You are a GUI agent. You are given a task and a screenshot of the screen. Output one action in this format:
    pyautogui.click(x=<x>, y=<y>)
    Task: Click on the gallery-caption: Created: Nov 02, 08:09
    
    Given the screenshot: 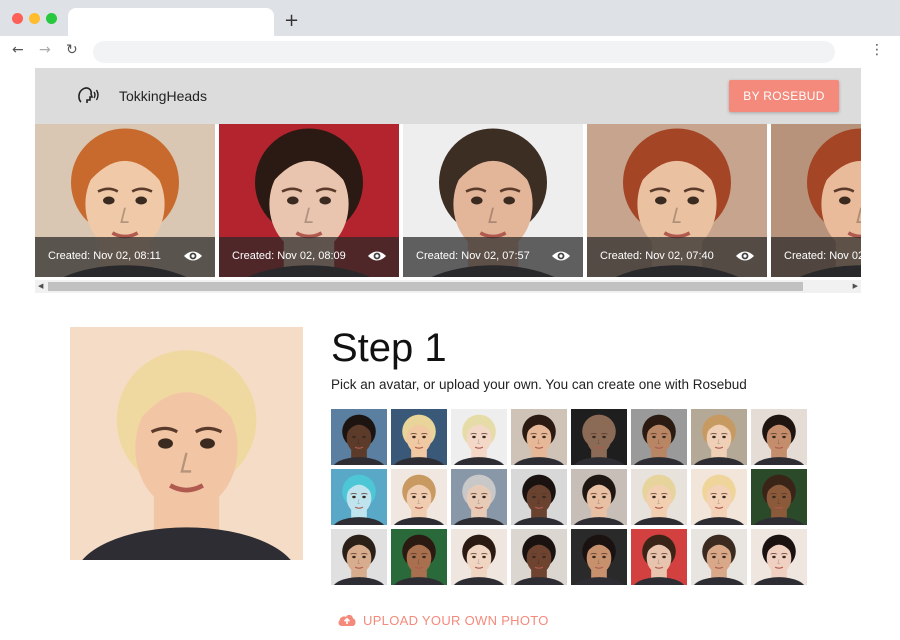 What is the action you would take?
    pyautogui.click(x=309, y=257)
    